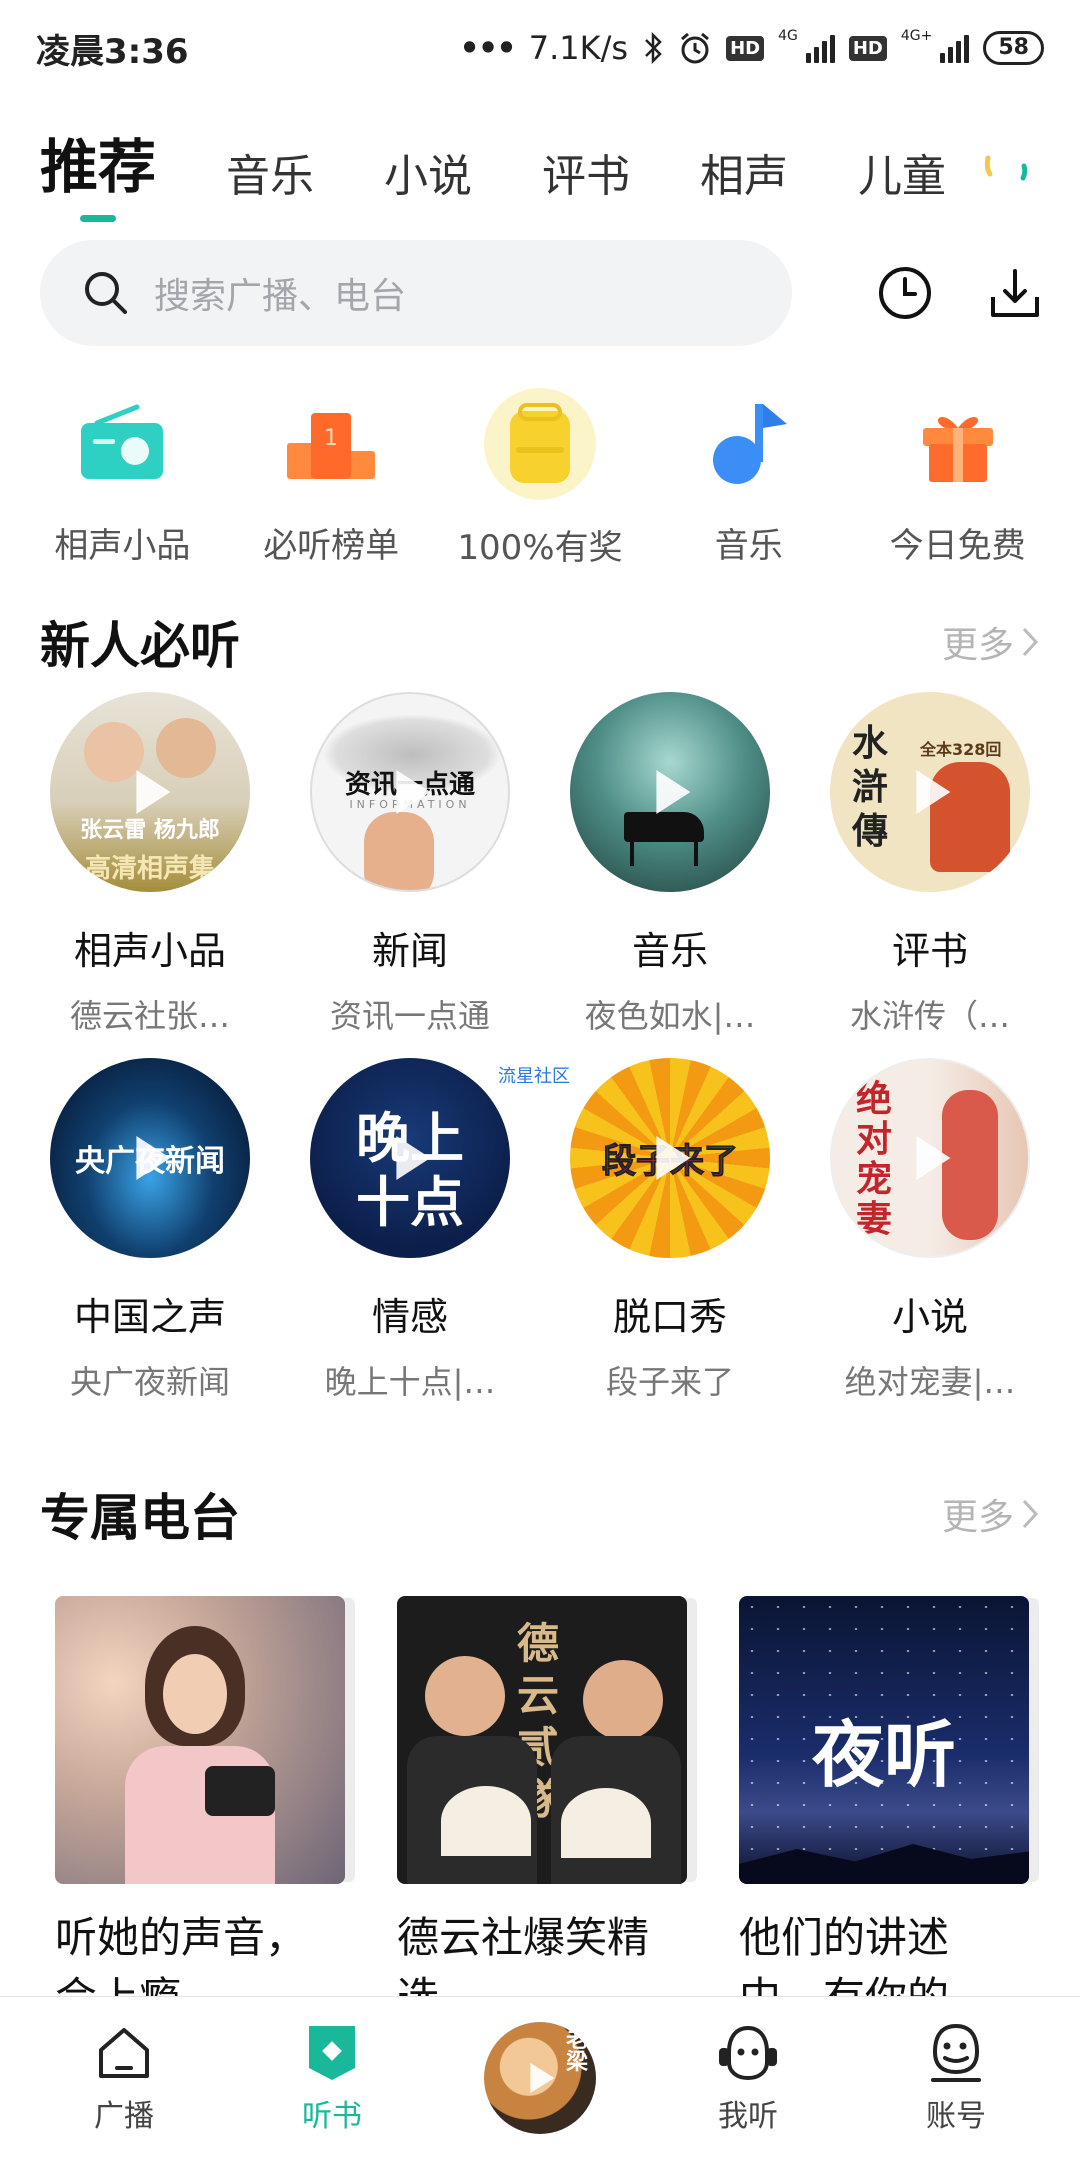 Image resolution: width=1080 pixels, height=2158 pixels. What do you see at coordinates (409, 951) in the screenshot?
I see `program-title: 新闻` at bounding box center [409, 951].